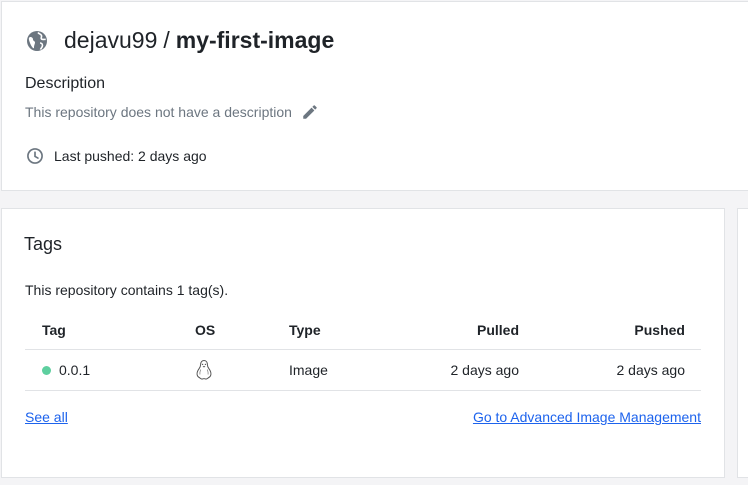 The width and height of the screenshot is (748, 485). I want to click on tags-heading: Tags, so click(43, 244).